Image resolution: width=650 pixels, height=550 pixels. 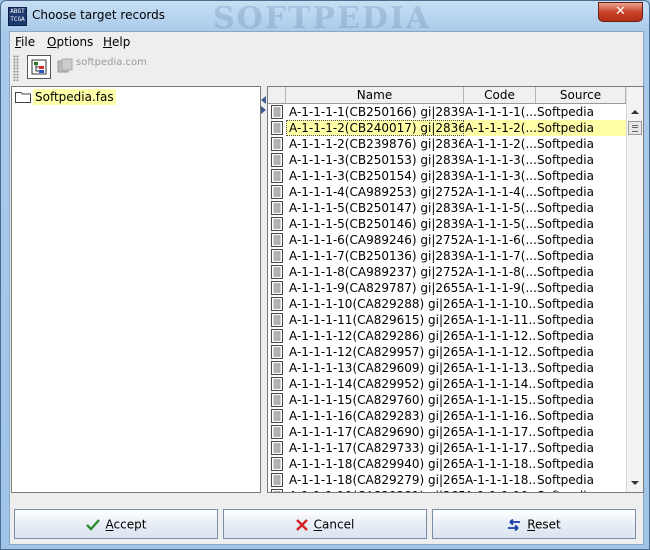 I want to click on reset-button: Reset, so click(x=534, y=524).